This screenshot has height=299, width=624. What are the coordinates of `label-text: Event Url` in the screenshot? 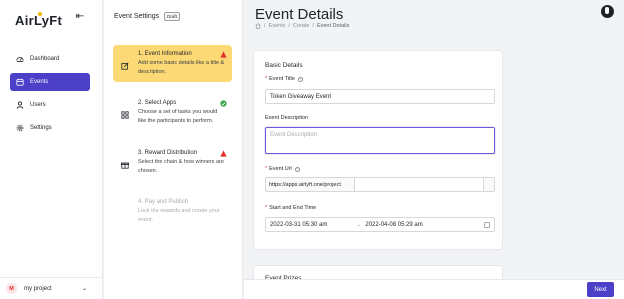 It's located at (280, 169).